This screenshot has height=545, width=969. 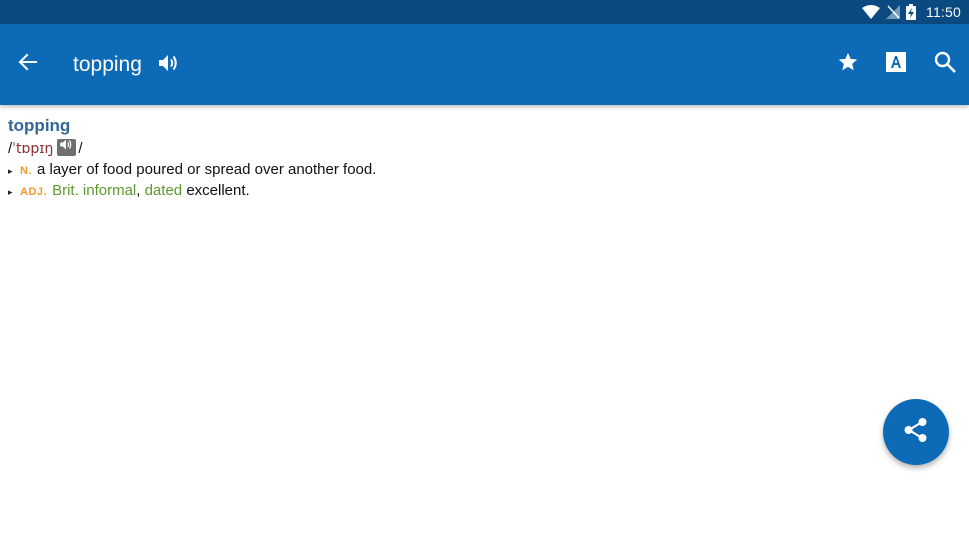 I want to click on pronounce-button, so click(x=168, y=65).